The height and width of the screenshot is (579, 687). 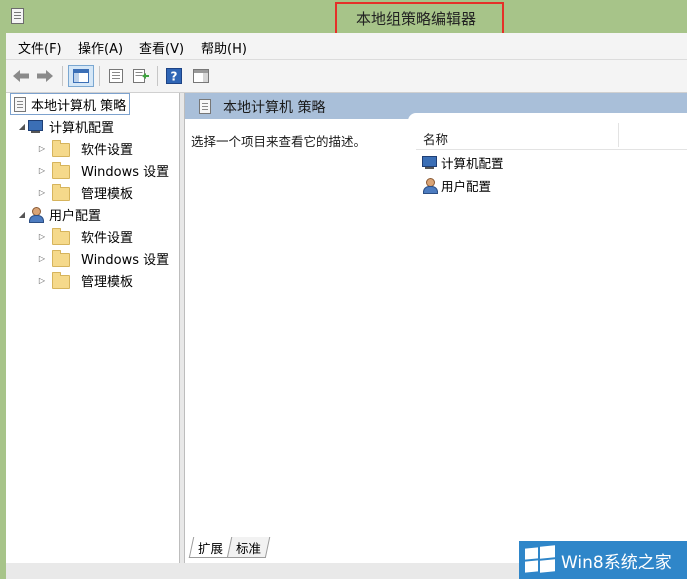 I want to click on details-header-title: 本地计算机 策略, so click(x=274, y=108).